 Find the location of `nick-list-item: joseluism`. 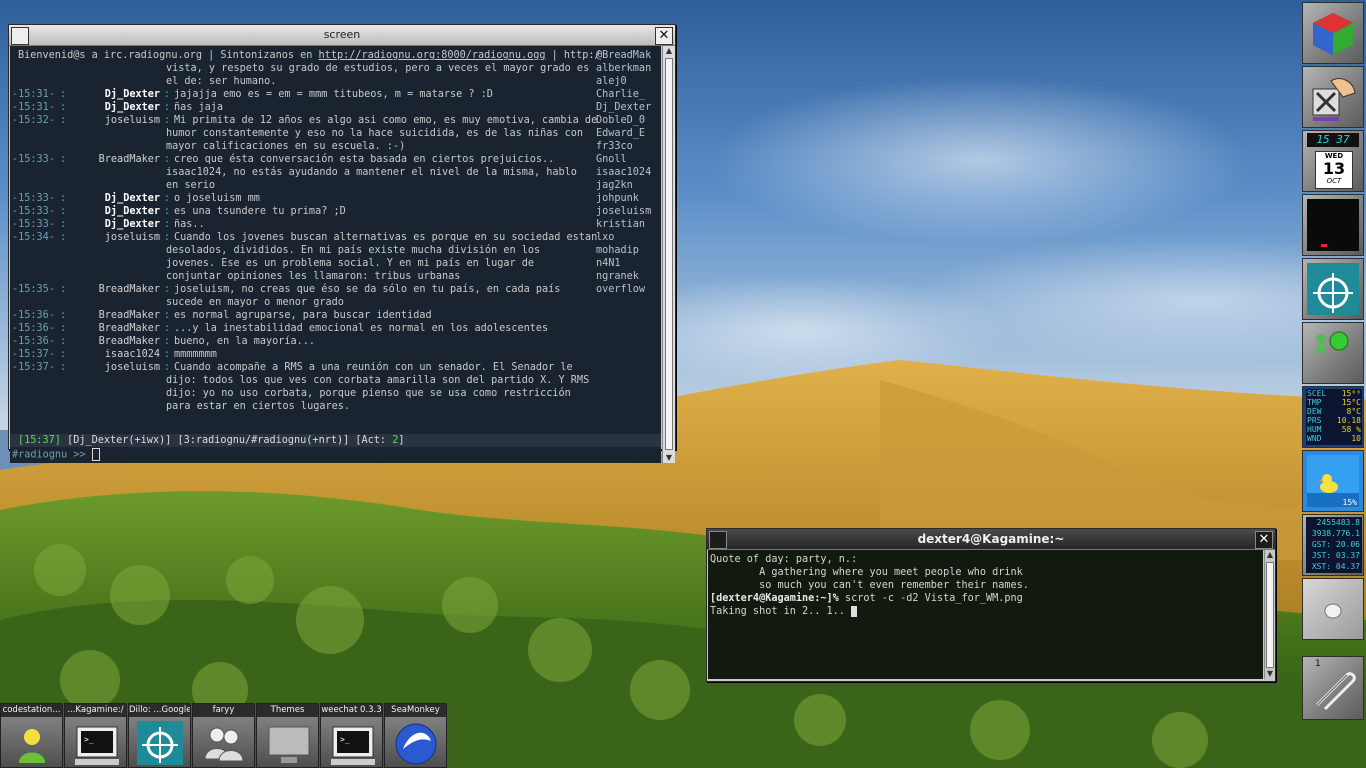

nick-list-item: joseluism is located at coordinates (623, 211).